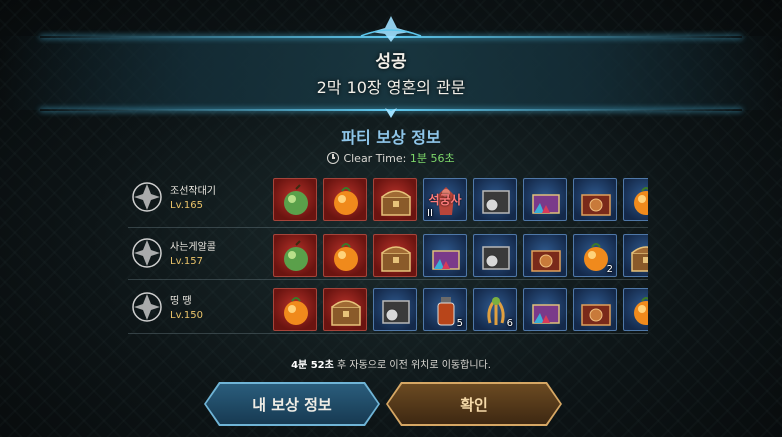 This screenshot has width=782, height=437. Describe the element at coordinates (186, 261) in the screenshot. I see `player-level: Lv.157` at that location.